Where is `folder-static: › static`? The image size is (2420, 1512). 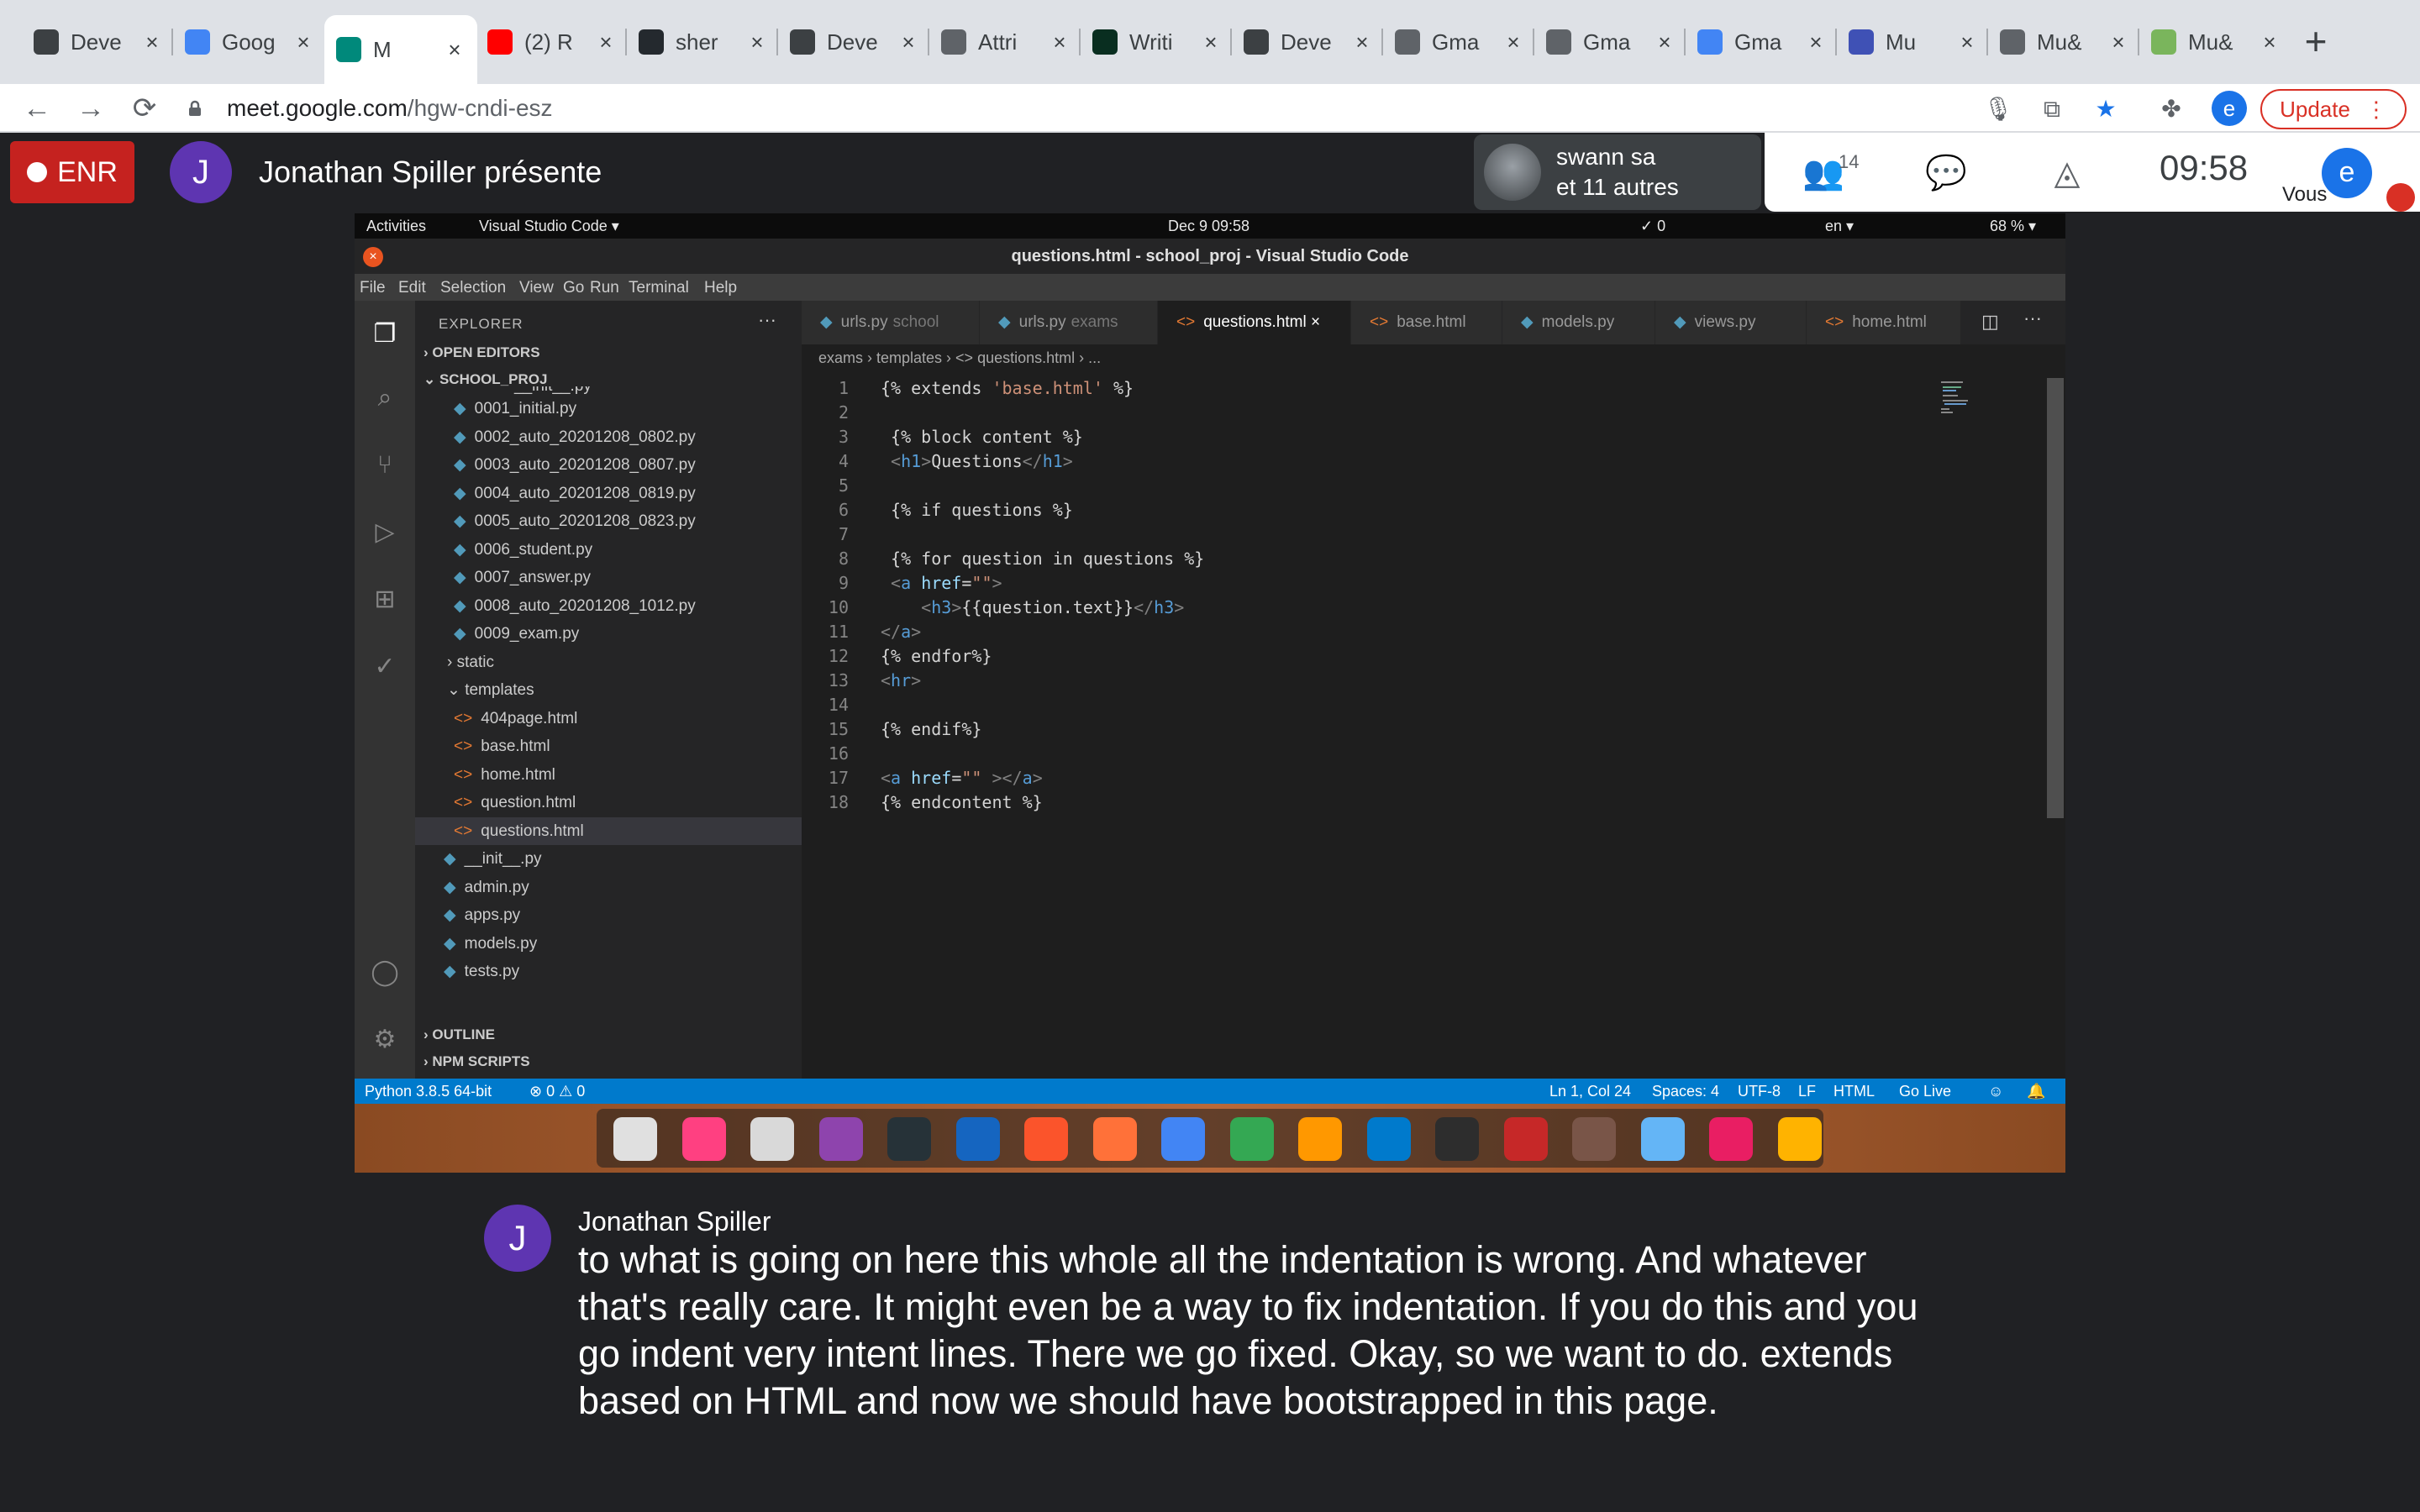 folder-static: › static is located at coordinates (608, 662).